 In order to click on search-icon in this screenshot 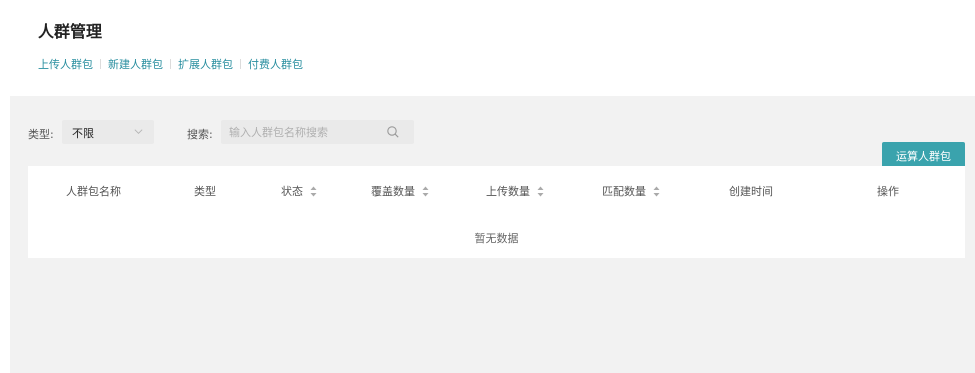, I will do `click(393, 132)`.